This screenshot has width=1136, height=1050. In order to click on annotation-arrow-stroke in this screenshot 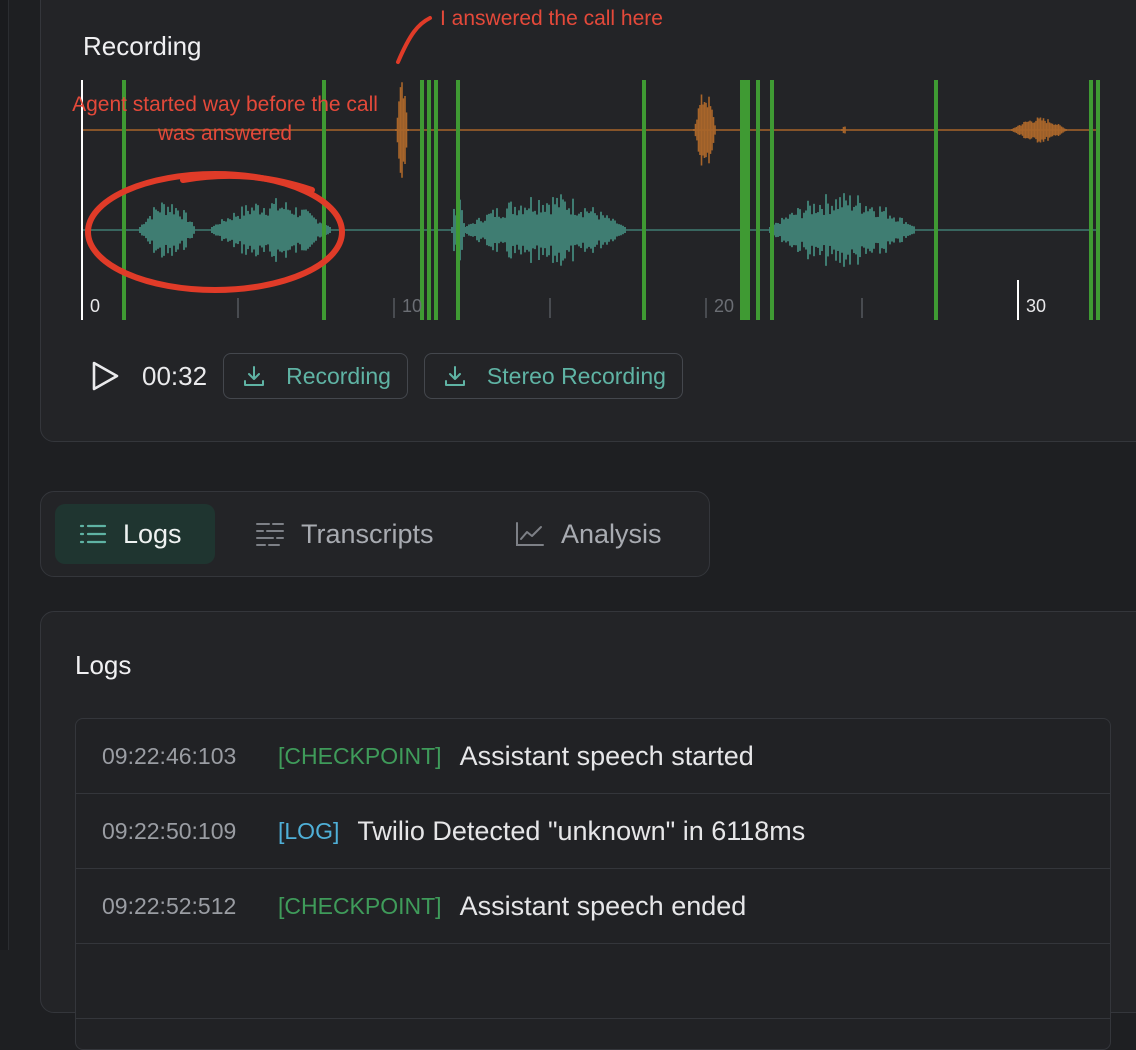, I will do `click(414, 40)`.